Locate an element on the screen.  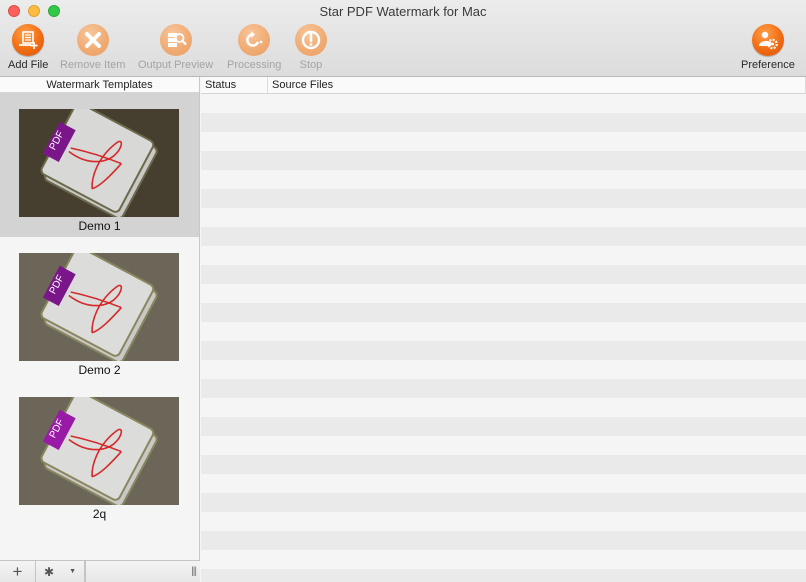
output-preview-label: Output Preview is located at coordinates (176, 65).